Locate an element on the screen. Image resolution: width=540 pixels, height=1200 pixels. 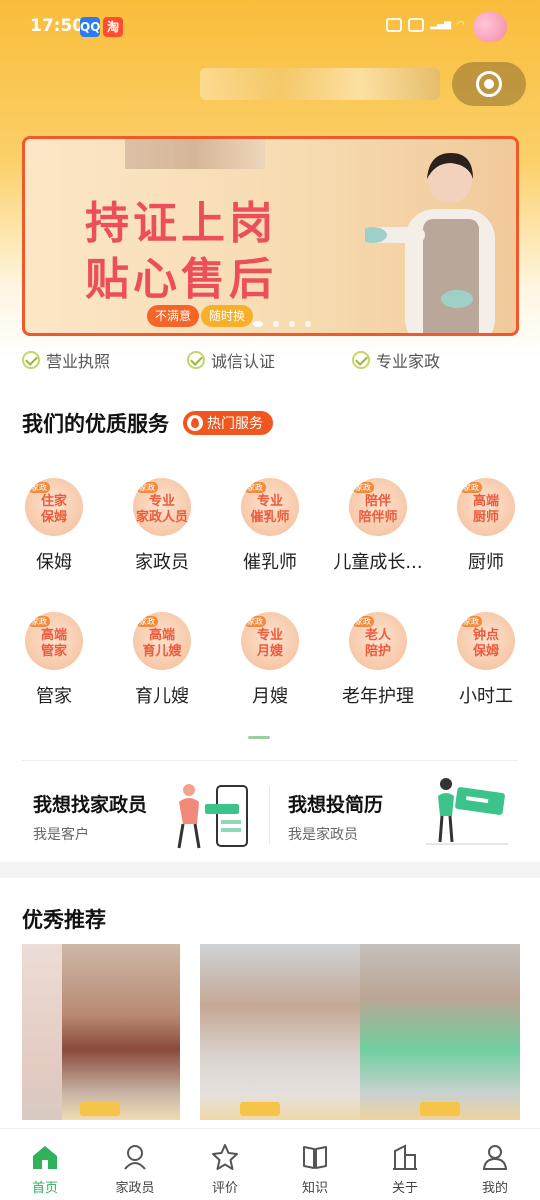
maternity-service-icon: 家政 专业 月嫂 is located at coordinates (270, 641).